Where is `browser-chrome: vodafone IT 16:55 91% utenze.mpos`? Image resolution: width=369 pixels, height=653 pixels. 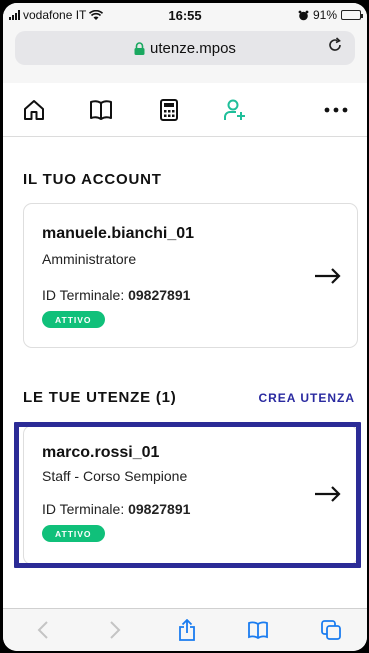 browser-chrome: vodafone IT 16:55 91% utenze.mpos is located at coordinates (185, 43).